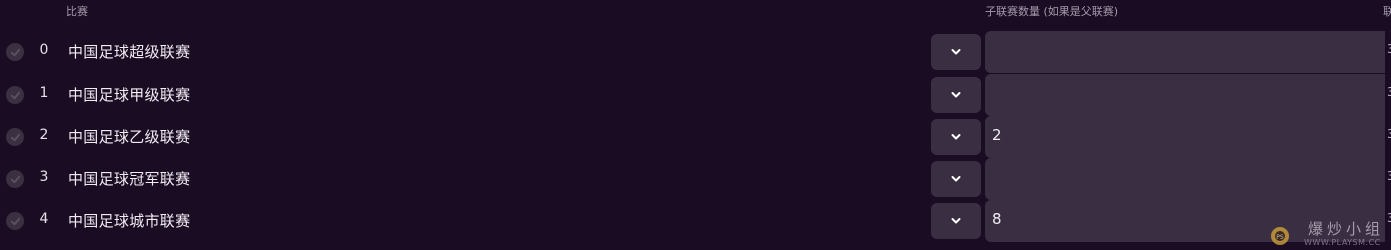 The image size is (1391, 250). What do you see at coordinates (129, 179) in the screenshot?
I see `competition-name: 中国足球冠军联赛` at bounding box center [129, 179].